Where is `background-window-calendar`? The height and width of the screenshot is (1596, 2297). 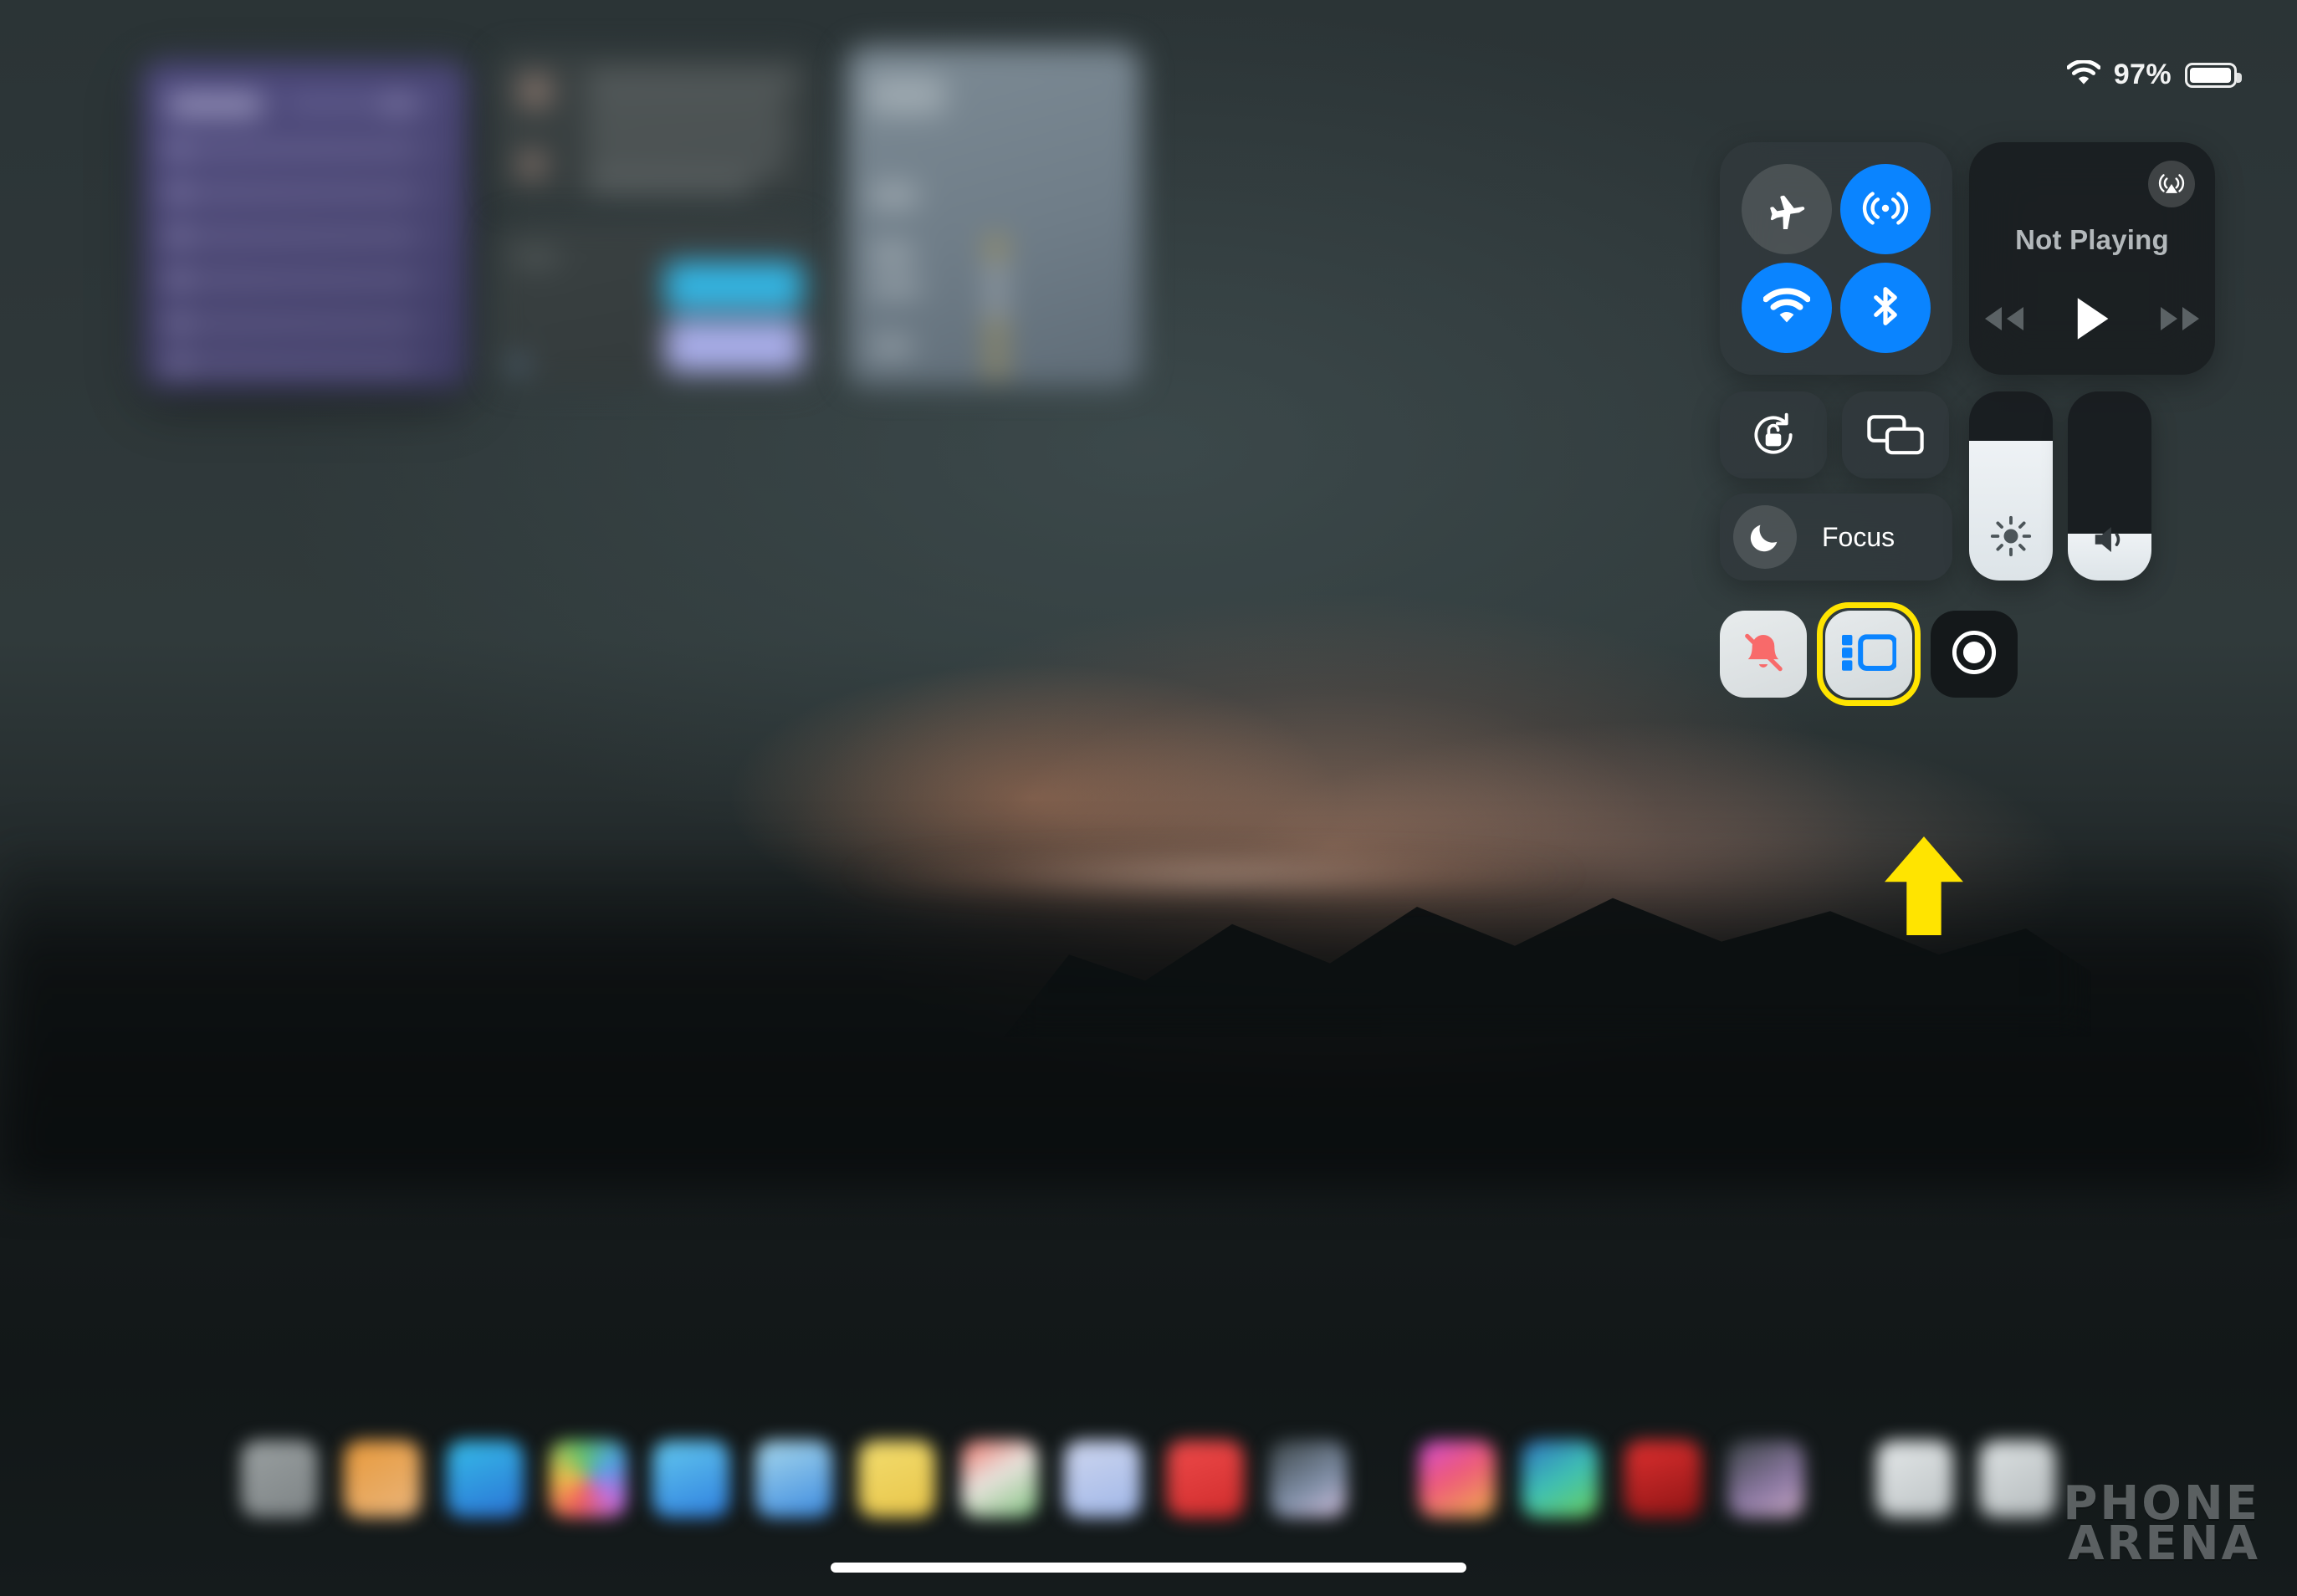 background-window-calendar is located at coordinates (653, 304).